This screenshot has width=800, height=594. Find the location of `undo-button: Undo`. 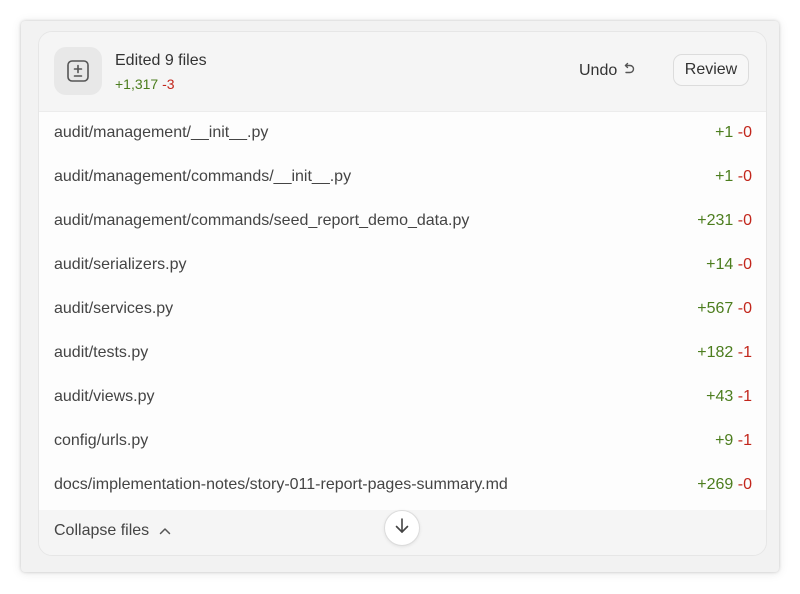

undo-button: Undo is located at coordinates (607, 71).